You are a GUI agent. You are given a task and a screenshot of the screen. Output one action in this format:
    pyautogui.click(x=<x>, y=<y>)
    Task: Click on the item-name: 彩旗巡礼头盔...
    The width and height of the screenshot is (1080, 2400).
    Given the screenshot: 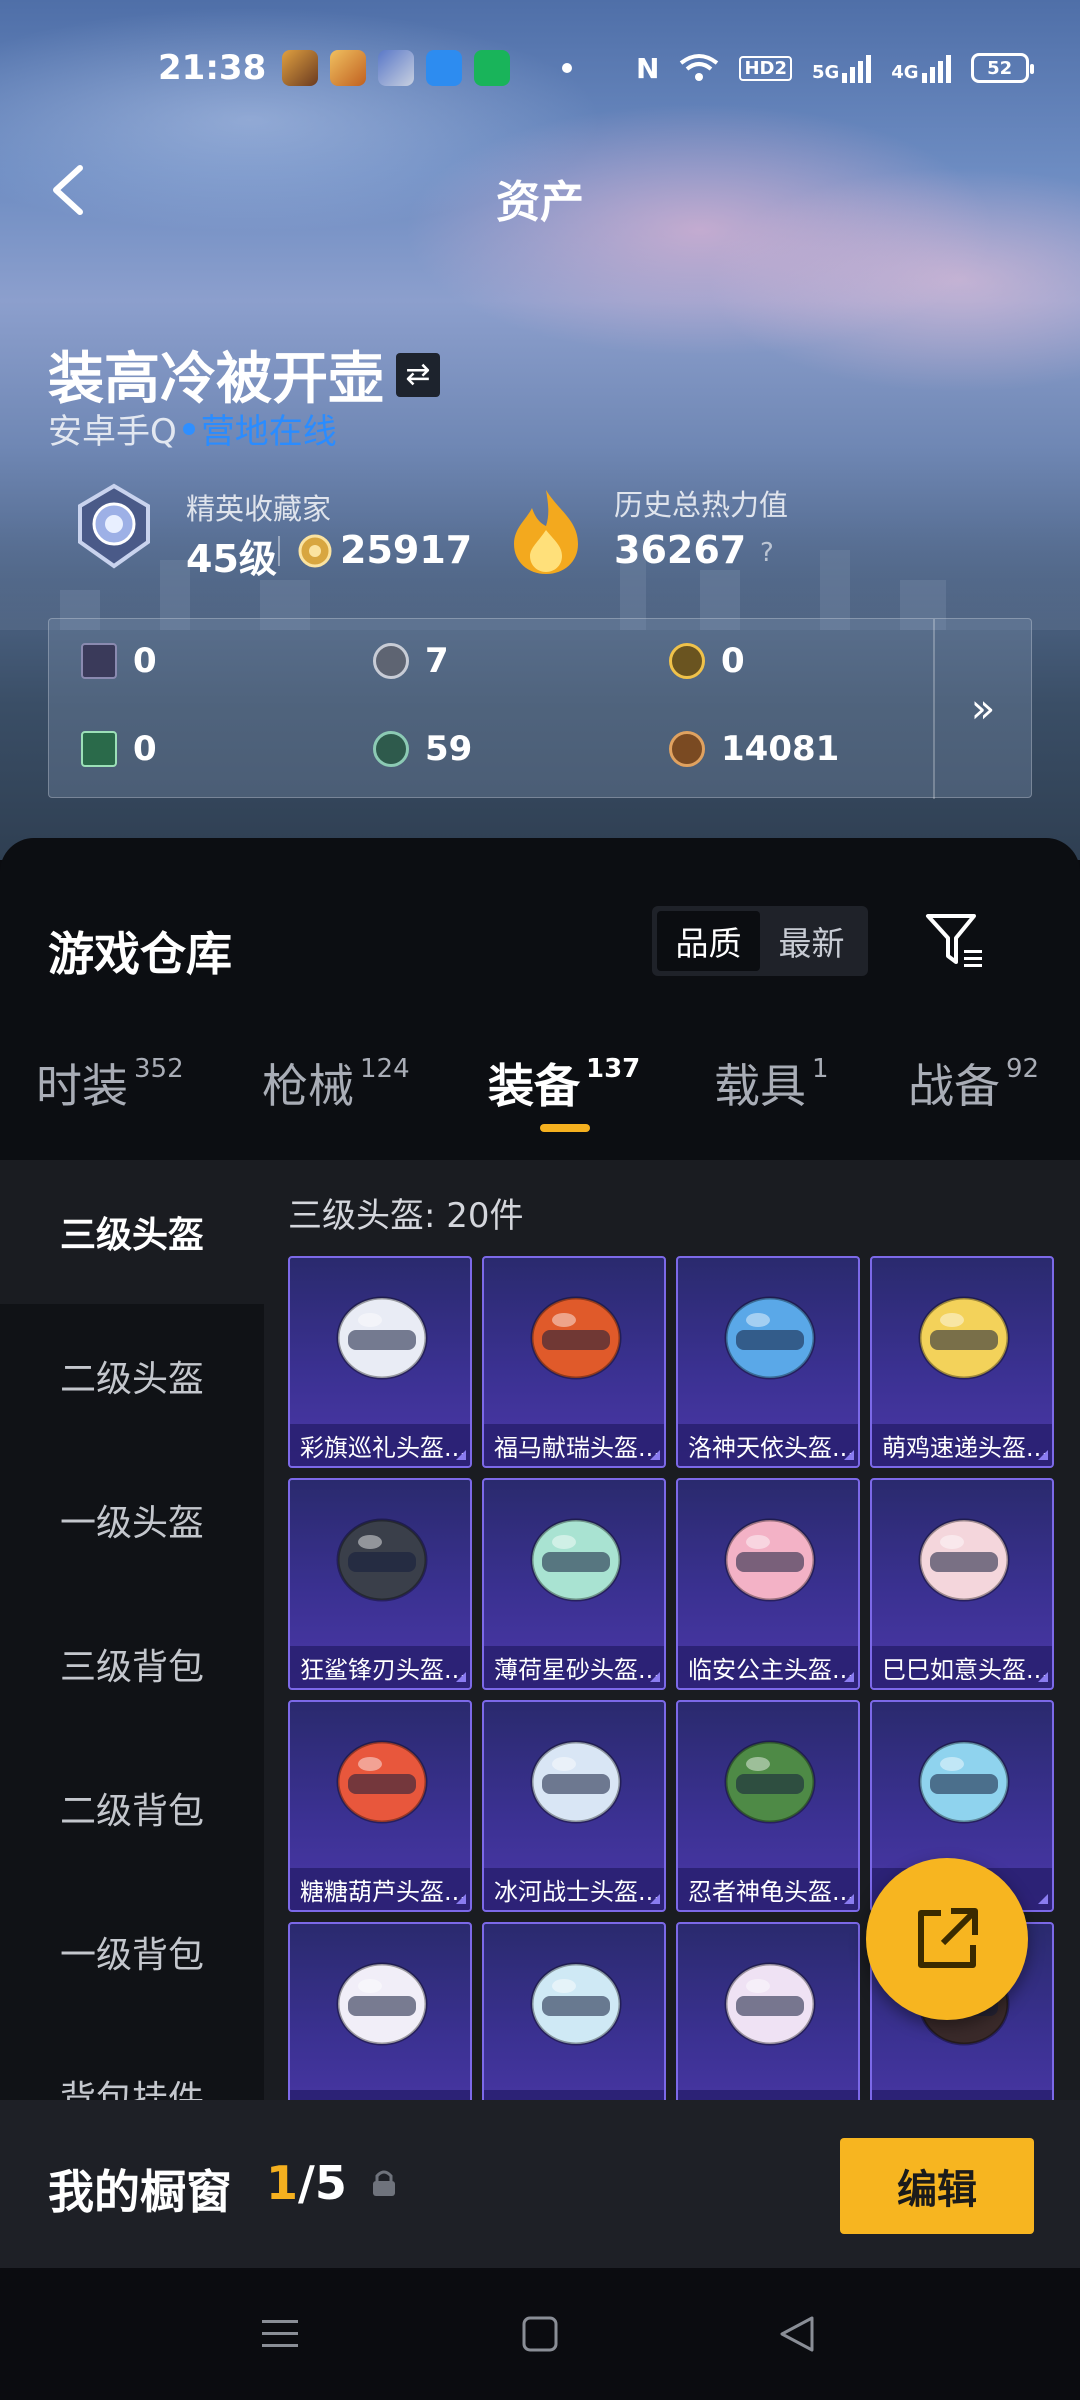 What is the action you would take?
    pyautogui.click(x=380, y=1445)
    